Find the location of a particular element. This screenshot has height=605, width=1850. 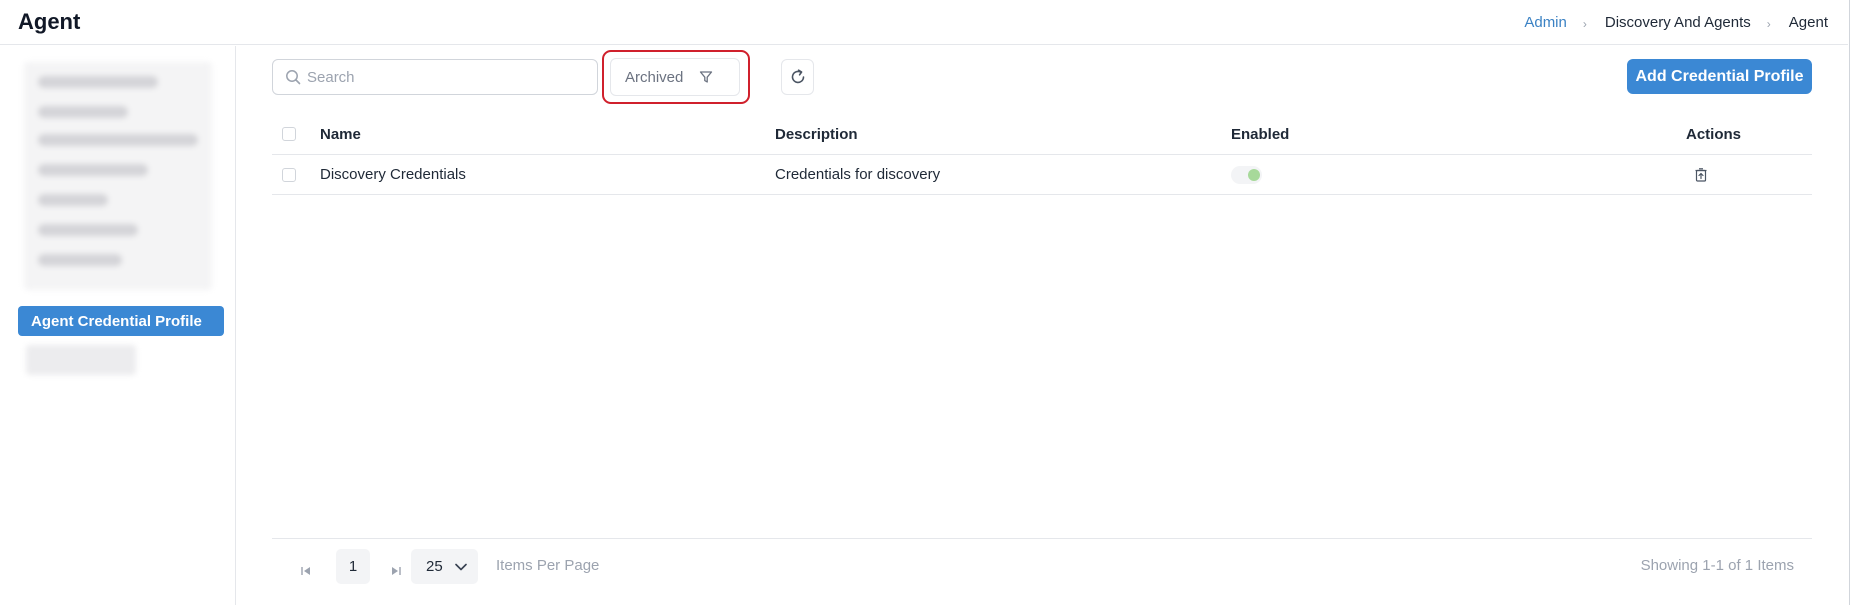

page-size-value: 25 is located at coordinates (434, 566).